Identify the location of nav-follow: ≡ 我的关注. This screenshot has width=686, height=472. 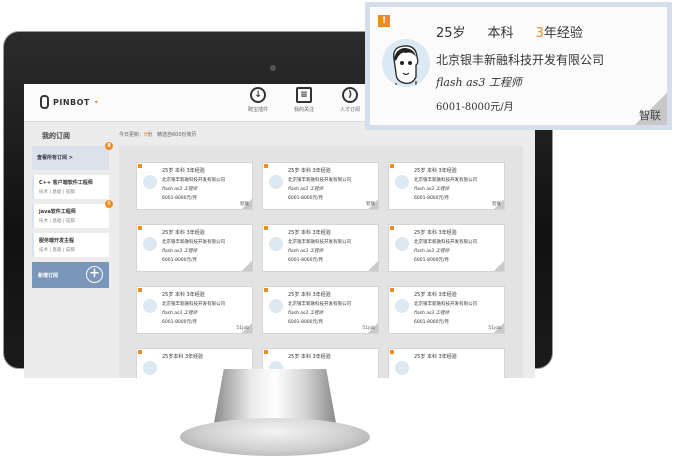
(304, 100).